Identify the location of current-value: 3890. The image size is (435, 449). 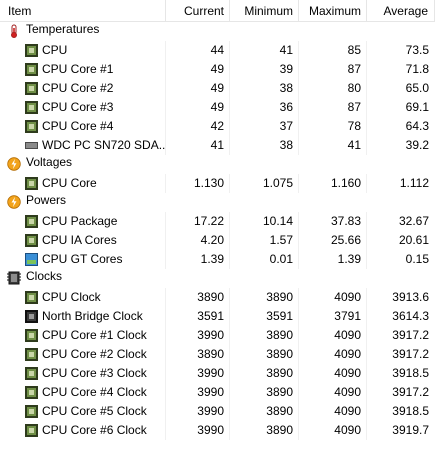
(198, 354).